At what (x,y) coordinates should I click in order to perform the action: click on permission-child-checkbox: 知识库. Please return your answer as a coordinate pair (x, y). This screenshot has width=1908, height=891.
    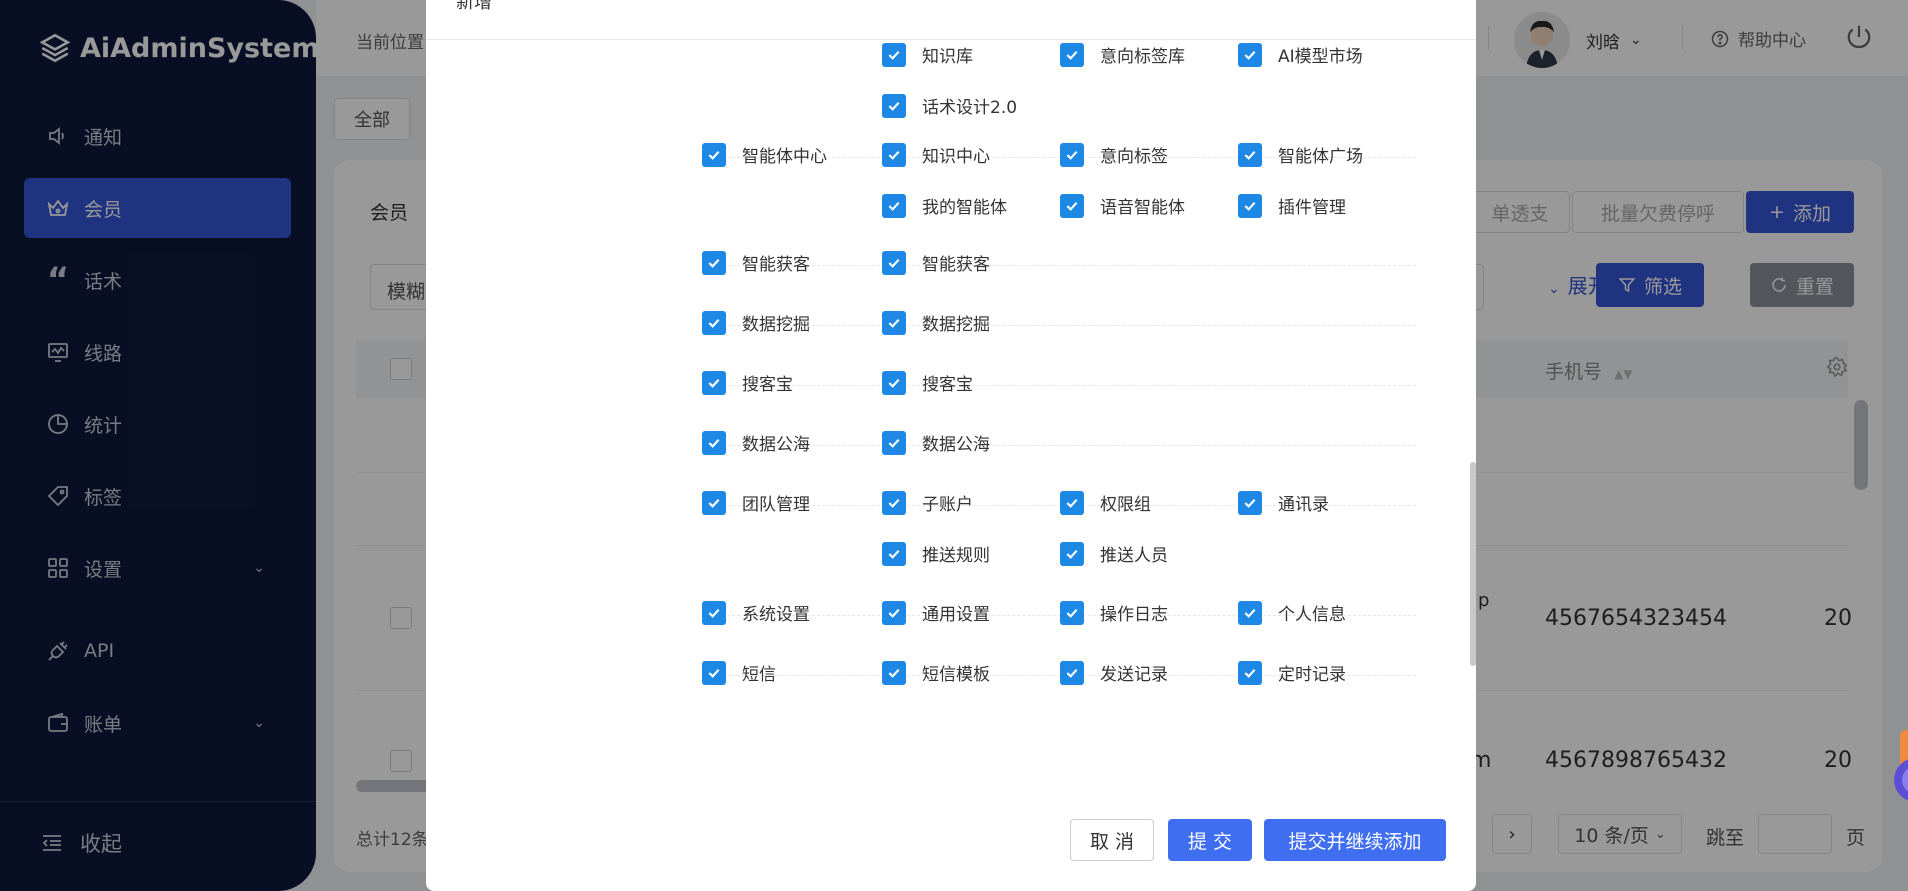
    Looking at the image, I should click on (927, 54).